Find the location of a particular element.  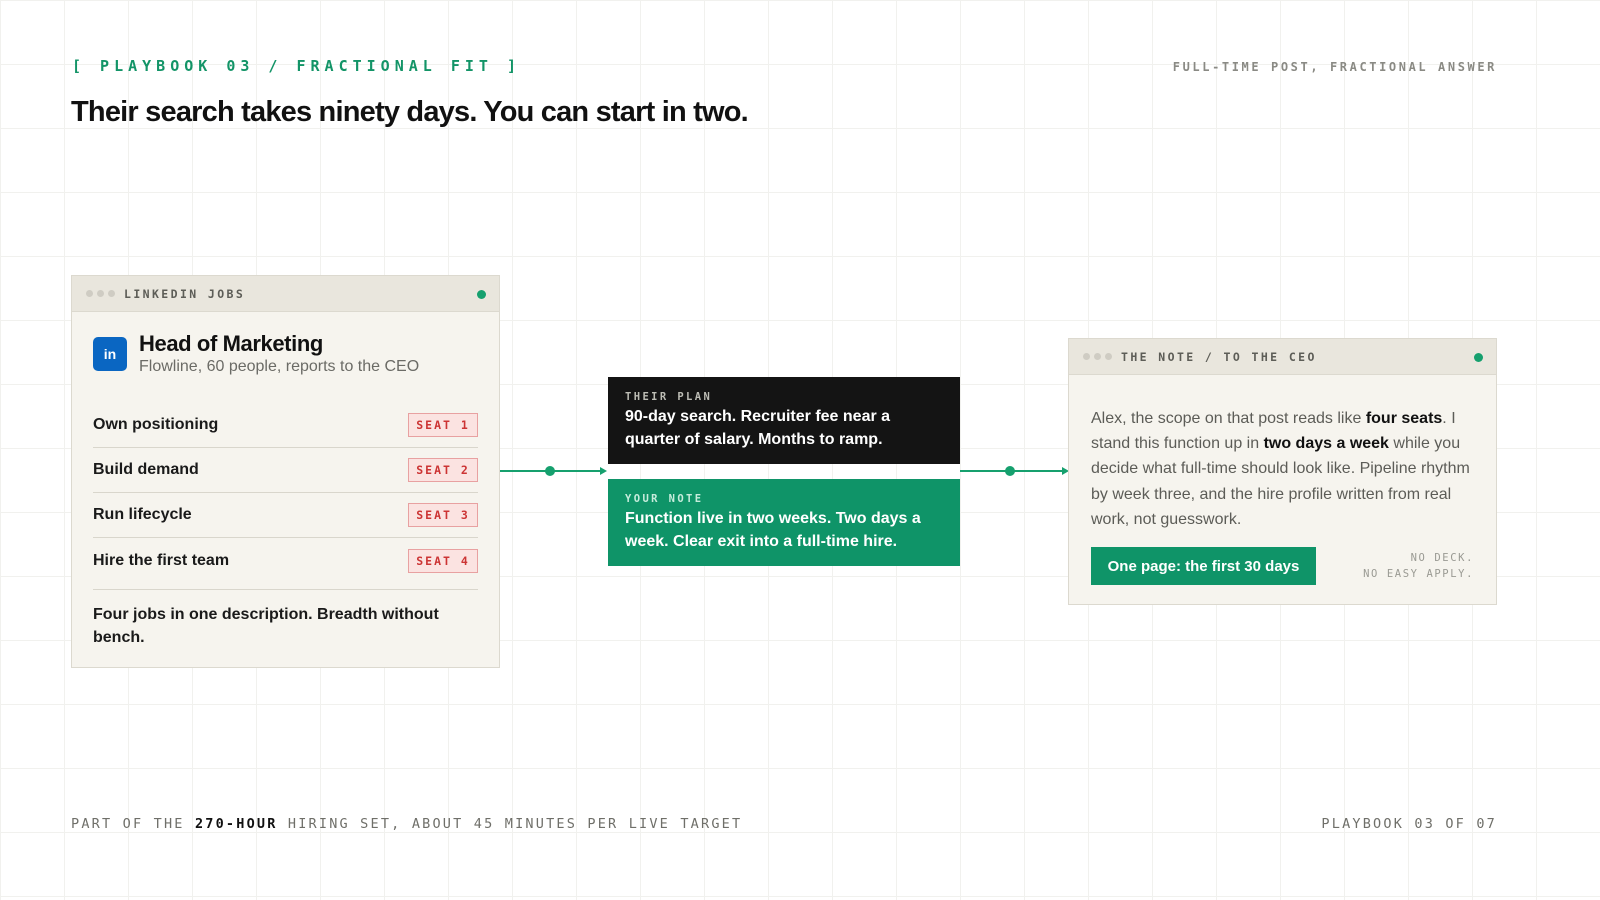

seat-row: Run lifecycle SEAT 3 is located at coordinates (285, 515).